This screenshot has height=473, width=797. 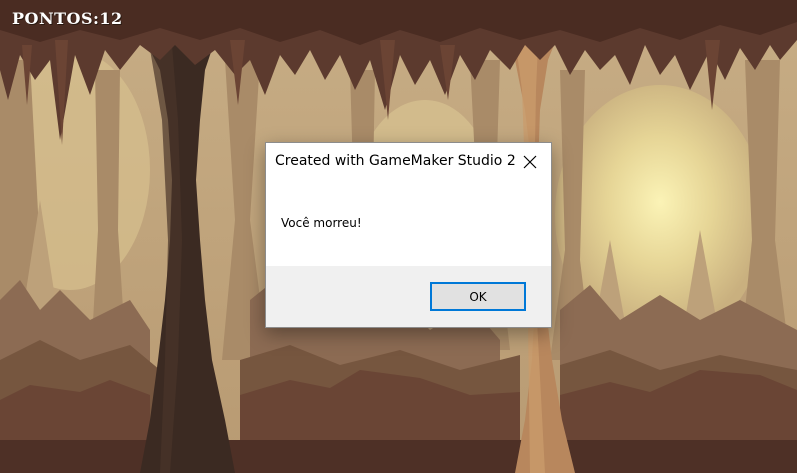 I want to click on close-icon, so click(x=530, y=162).